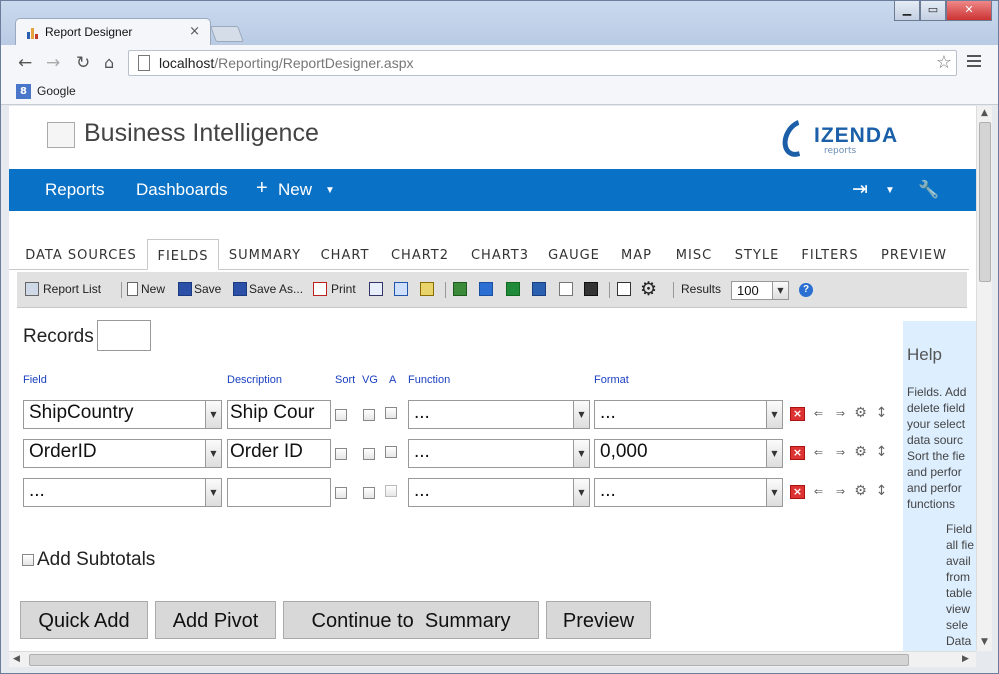  What do you see at coordinates (81, 254) in the screenshot?
I see `tab-data-sources: DATA SOURCES` at bounding box center [81, 254].